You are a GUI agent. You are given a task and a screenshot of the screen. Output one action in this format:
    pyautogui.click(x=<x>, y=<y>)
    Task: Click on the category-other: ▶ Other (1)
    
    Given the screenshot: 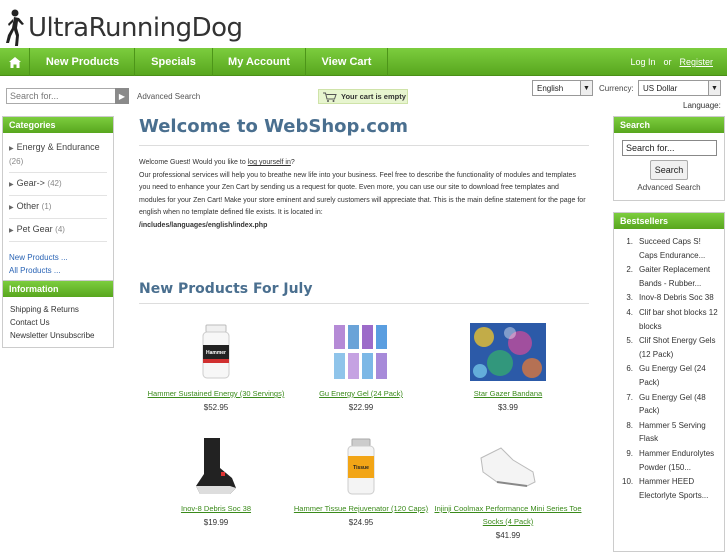 What is the action you would take?
    pyautogui.click(x=58, y=207)
    